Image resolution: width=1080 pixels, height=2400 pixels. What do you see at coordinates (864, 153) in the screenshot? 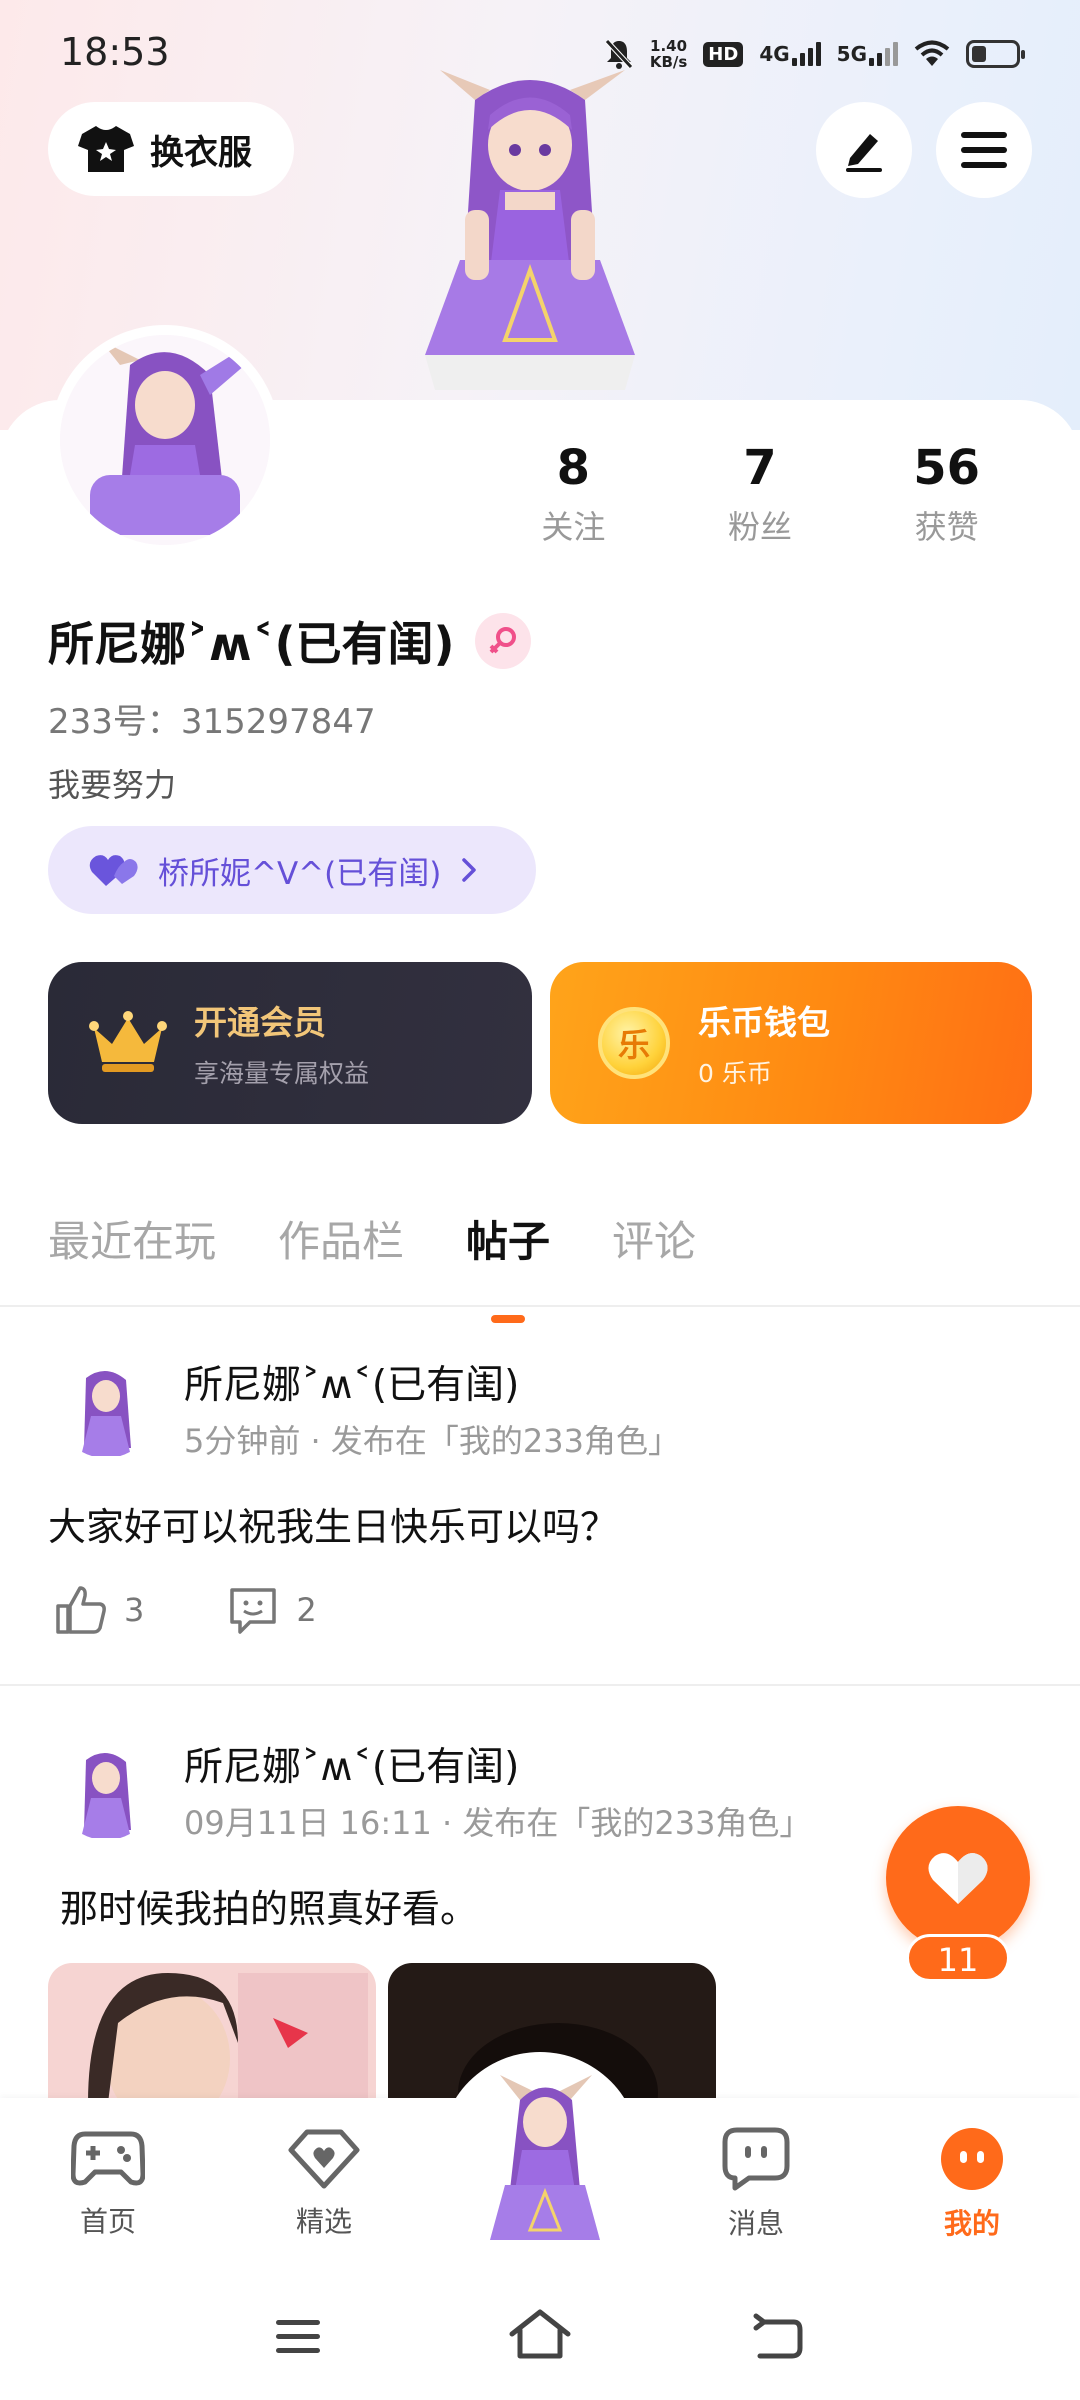
I see `pen-icon` at bounding box center [864, 153].